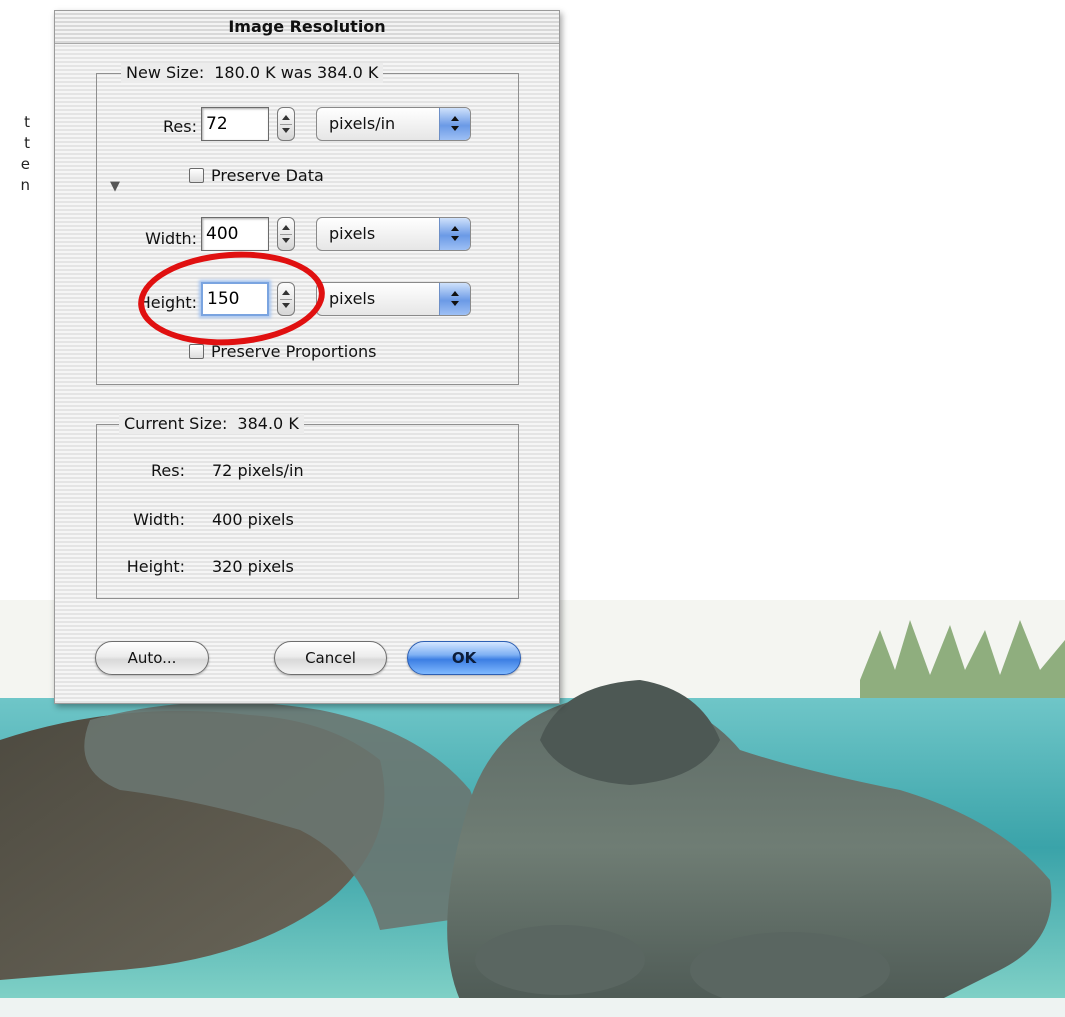 The width and height of the screenshot is (1065, 1017). I want to click on preserve-data-label: Preserve Data, so click(267, 175).